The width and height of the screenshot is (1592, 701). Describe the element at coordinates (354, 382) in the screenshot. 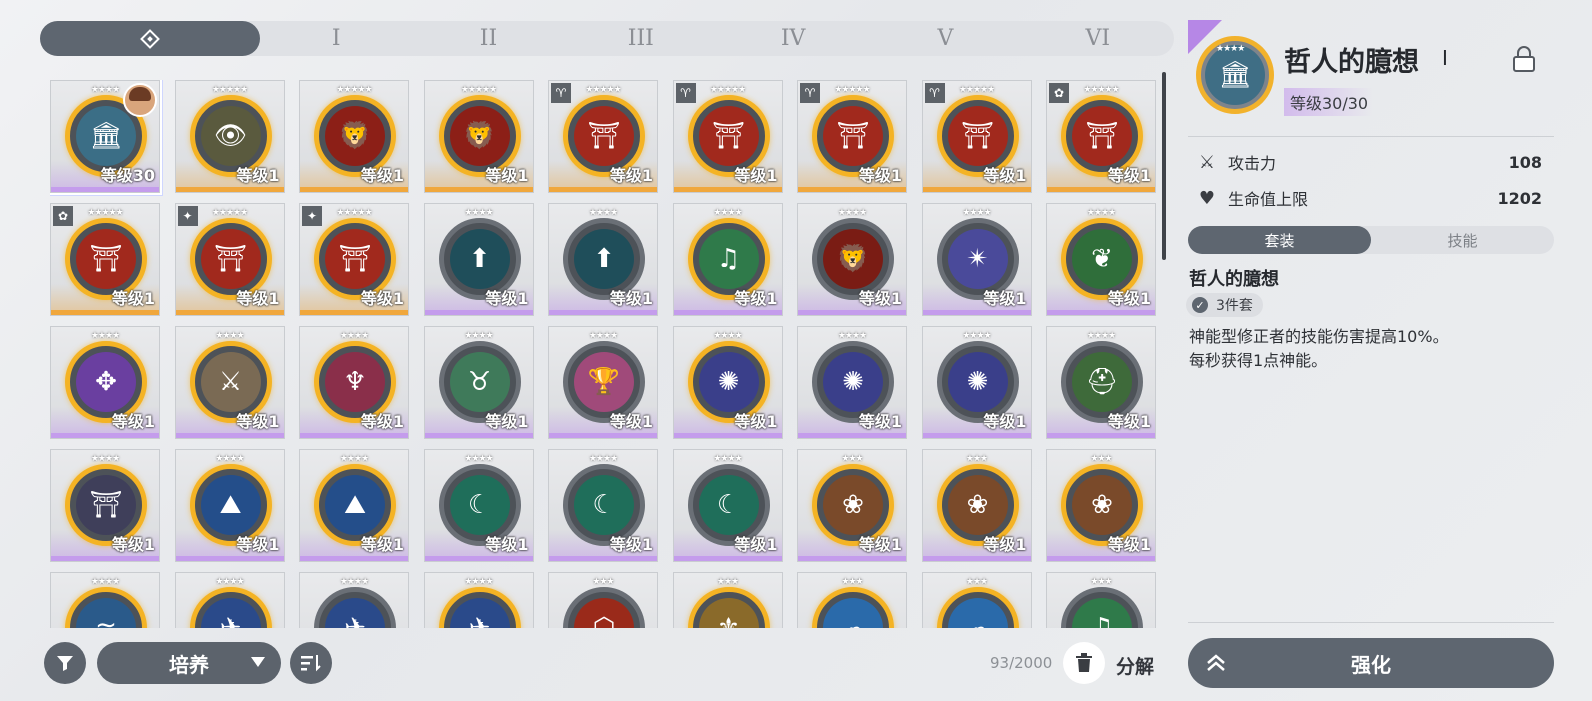

I see `echo-card: ♆ ★★★★ 等级1` at that location.